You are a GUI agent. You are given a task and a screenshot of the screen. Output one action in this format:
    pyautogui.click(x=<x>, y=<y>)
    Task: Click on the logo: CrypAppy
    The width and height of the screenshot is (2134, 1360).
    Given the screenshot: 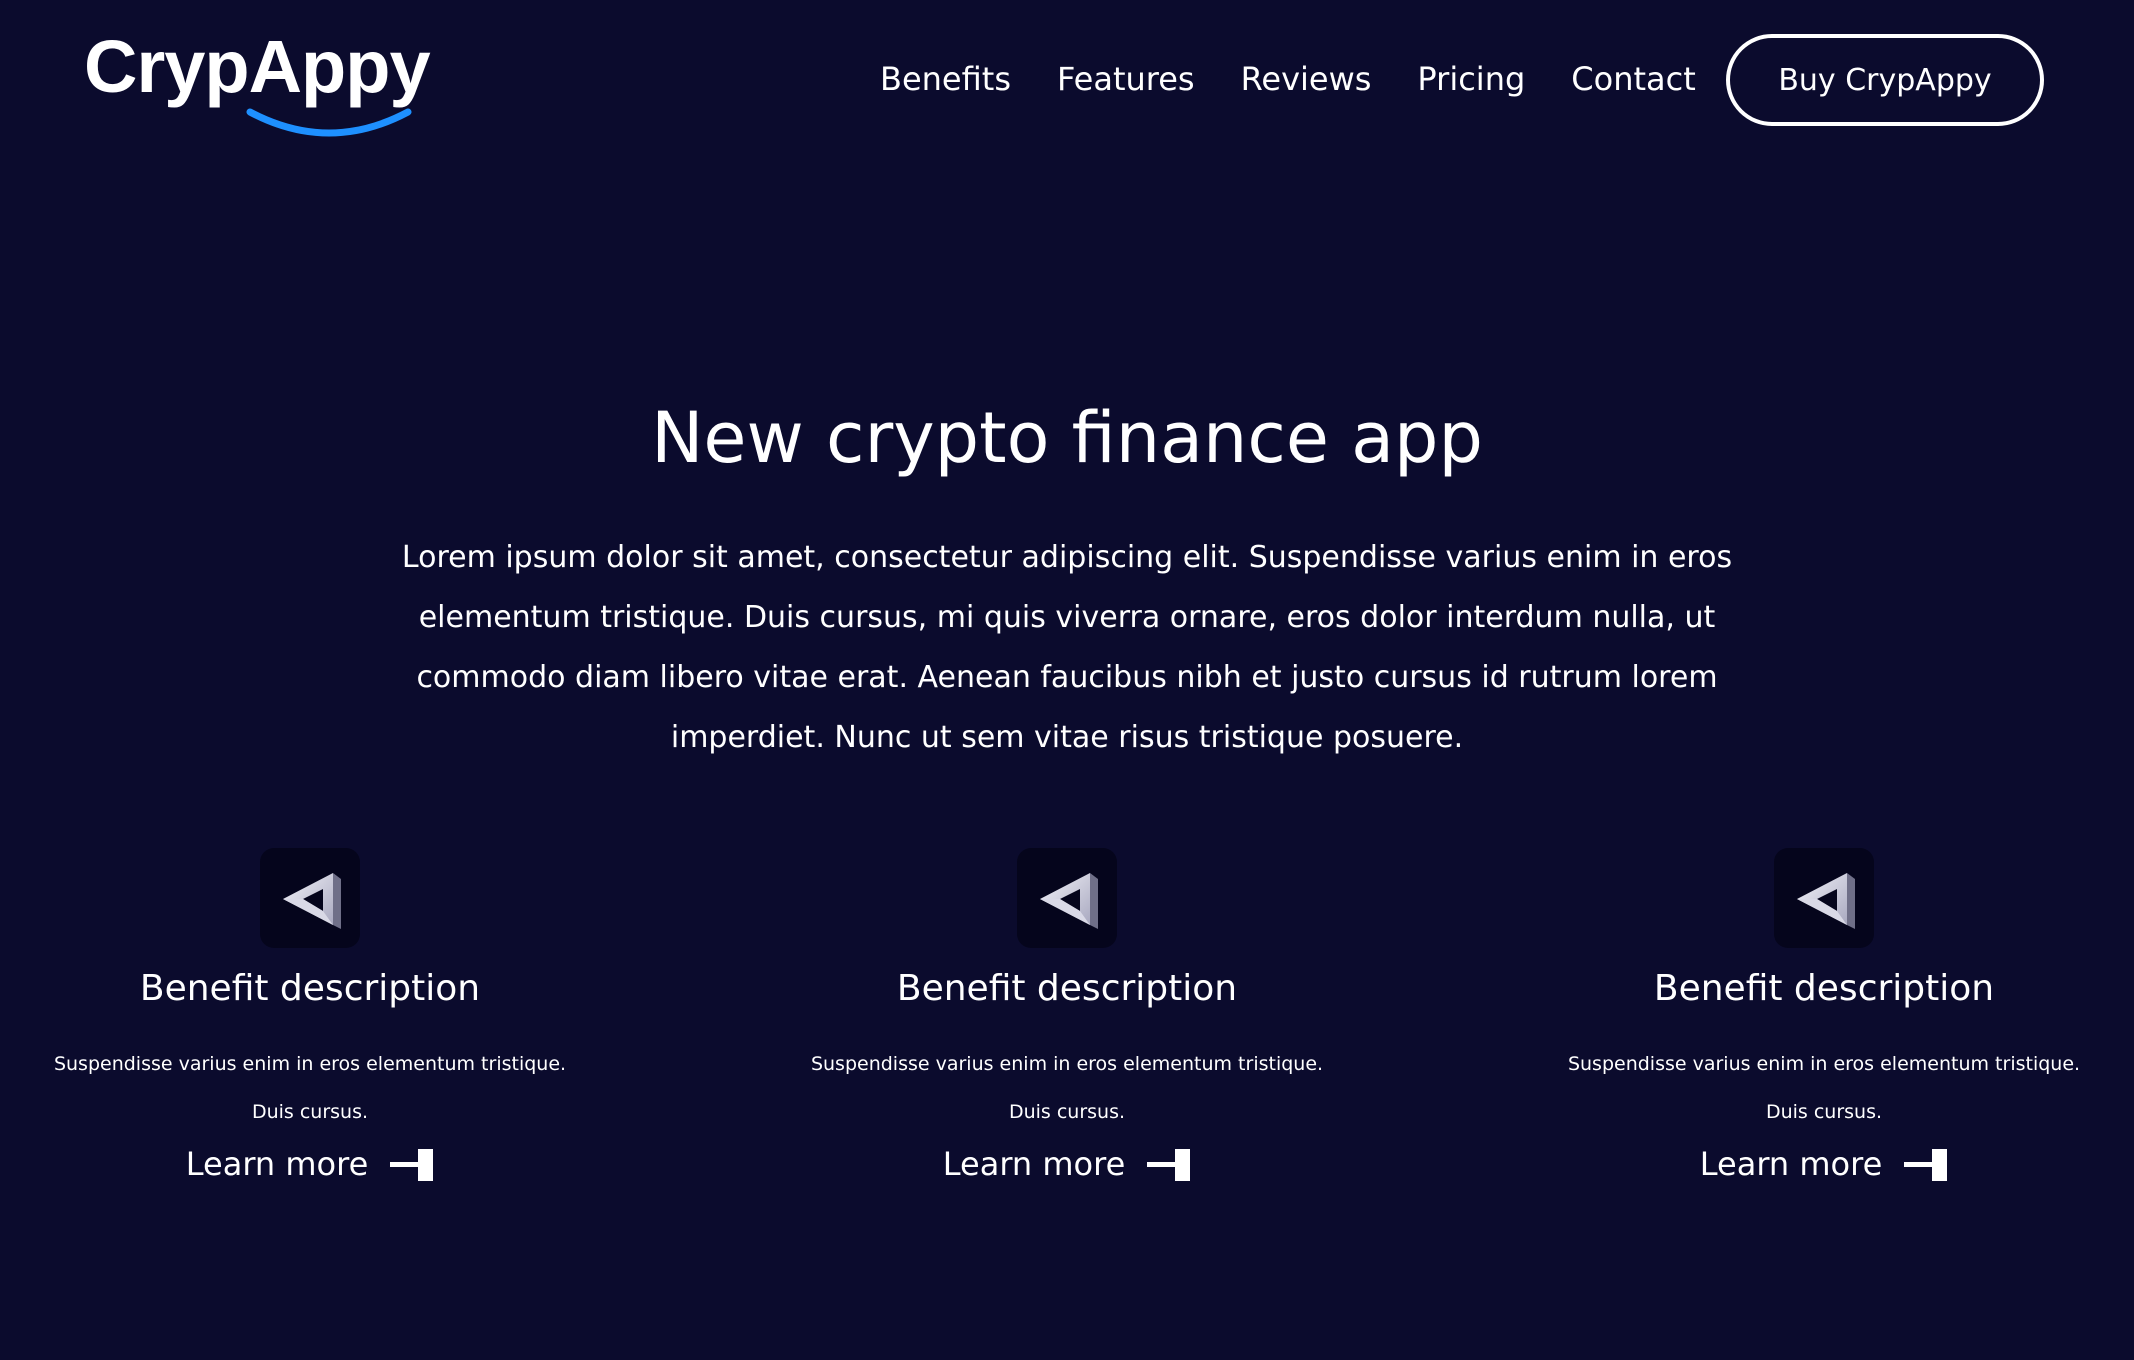 What is the action you would take?
    pyautogui.click(x=264, y=82)
    